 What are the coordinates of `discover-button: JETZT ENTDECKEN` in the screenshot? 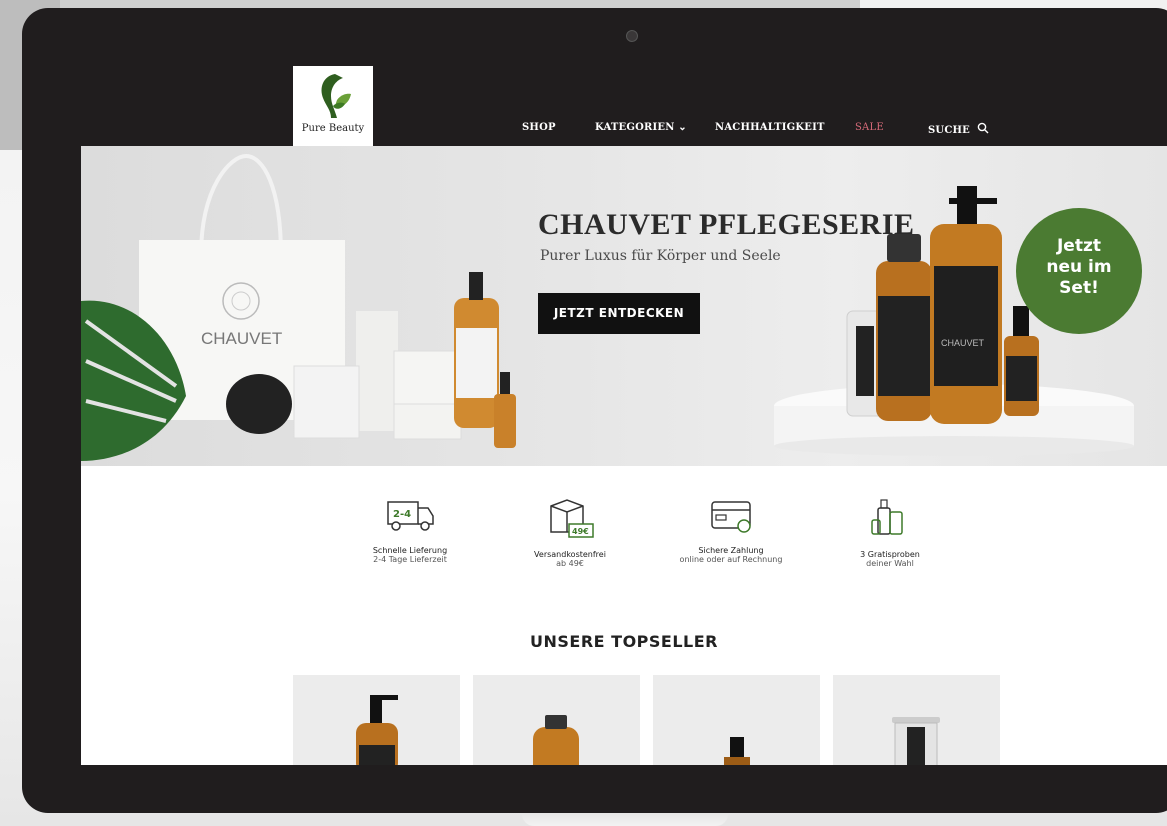 It's located at (619, 313).